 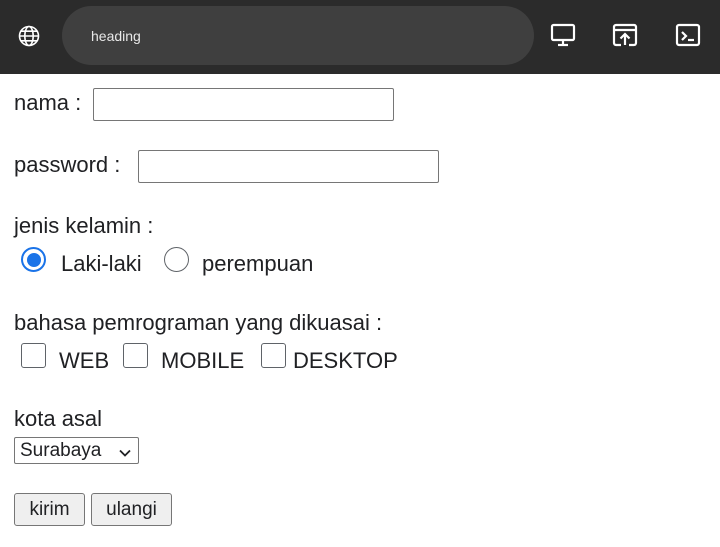 What do you see at coordinates (273, 355) in the screenshot?
I see `checkbox-desktop` at bounding box center [273, 355].